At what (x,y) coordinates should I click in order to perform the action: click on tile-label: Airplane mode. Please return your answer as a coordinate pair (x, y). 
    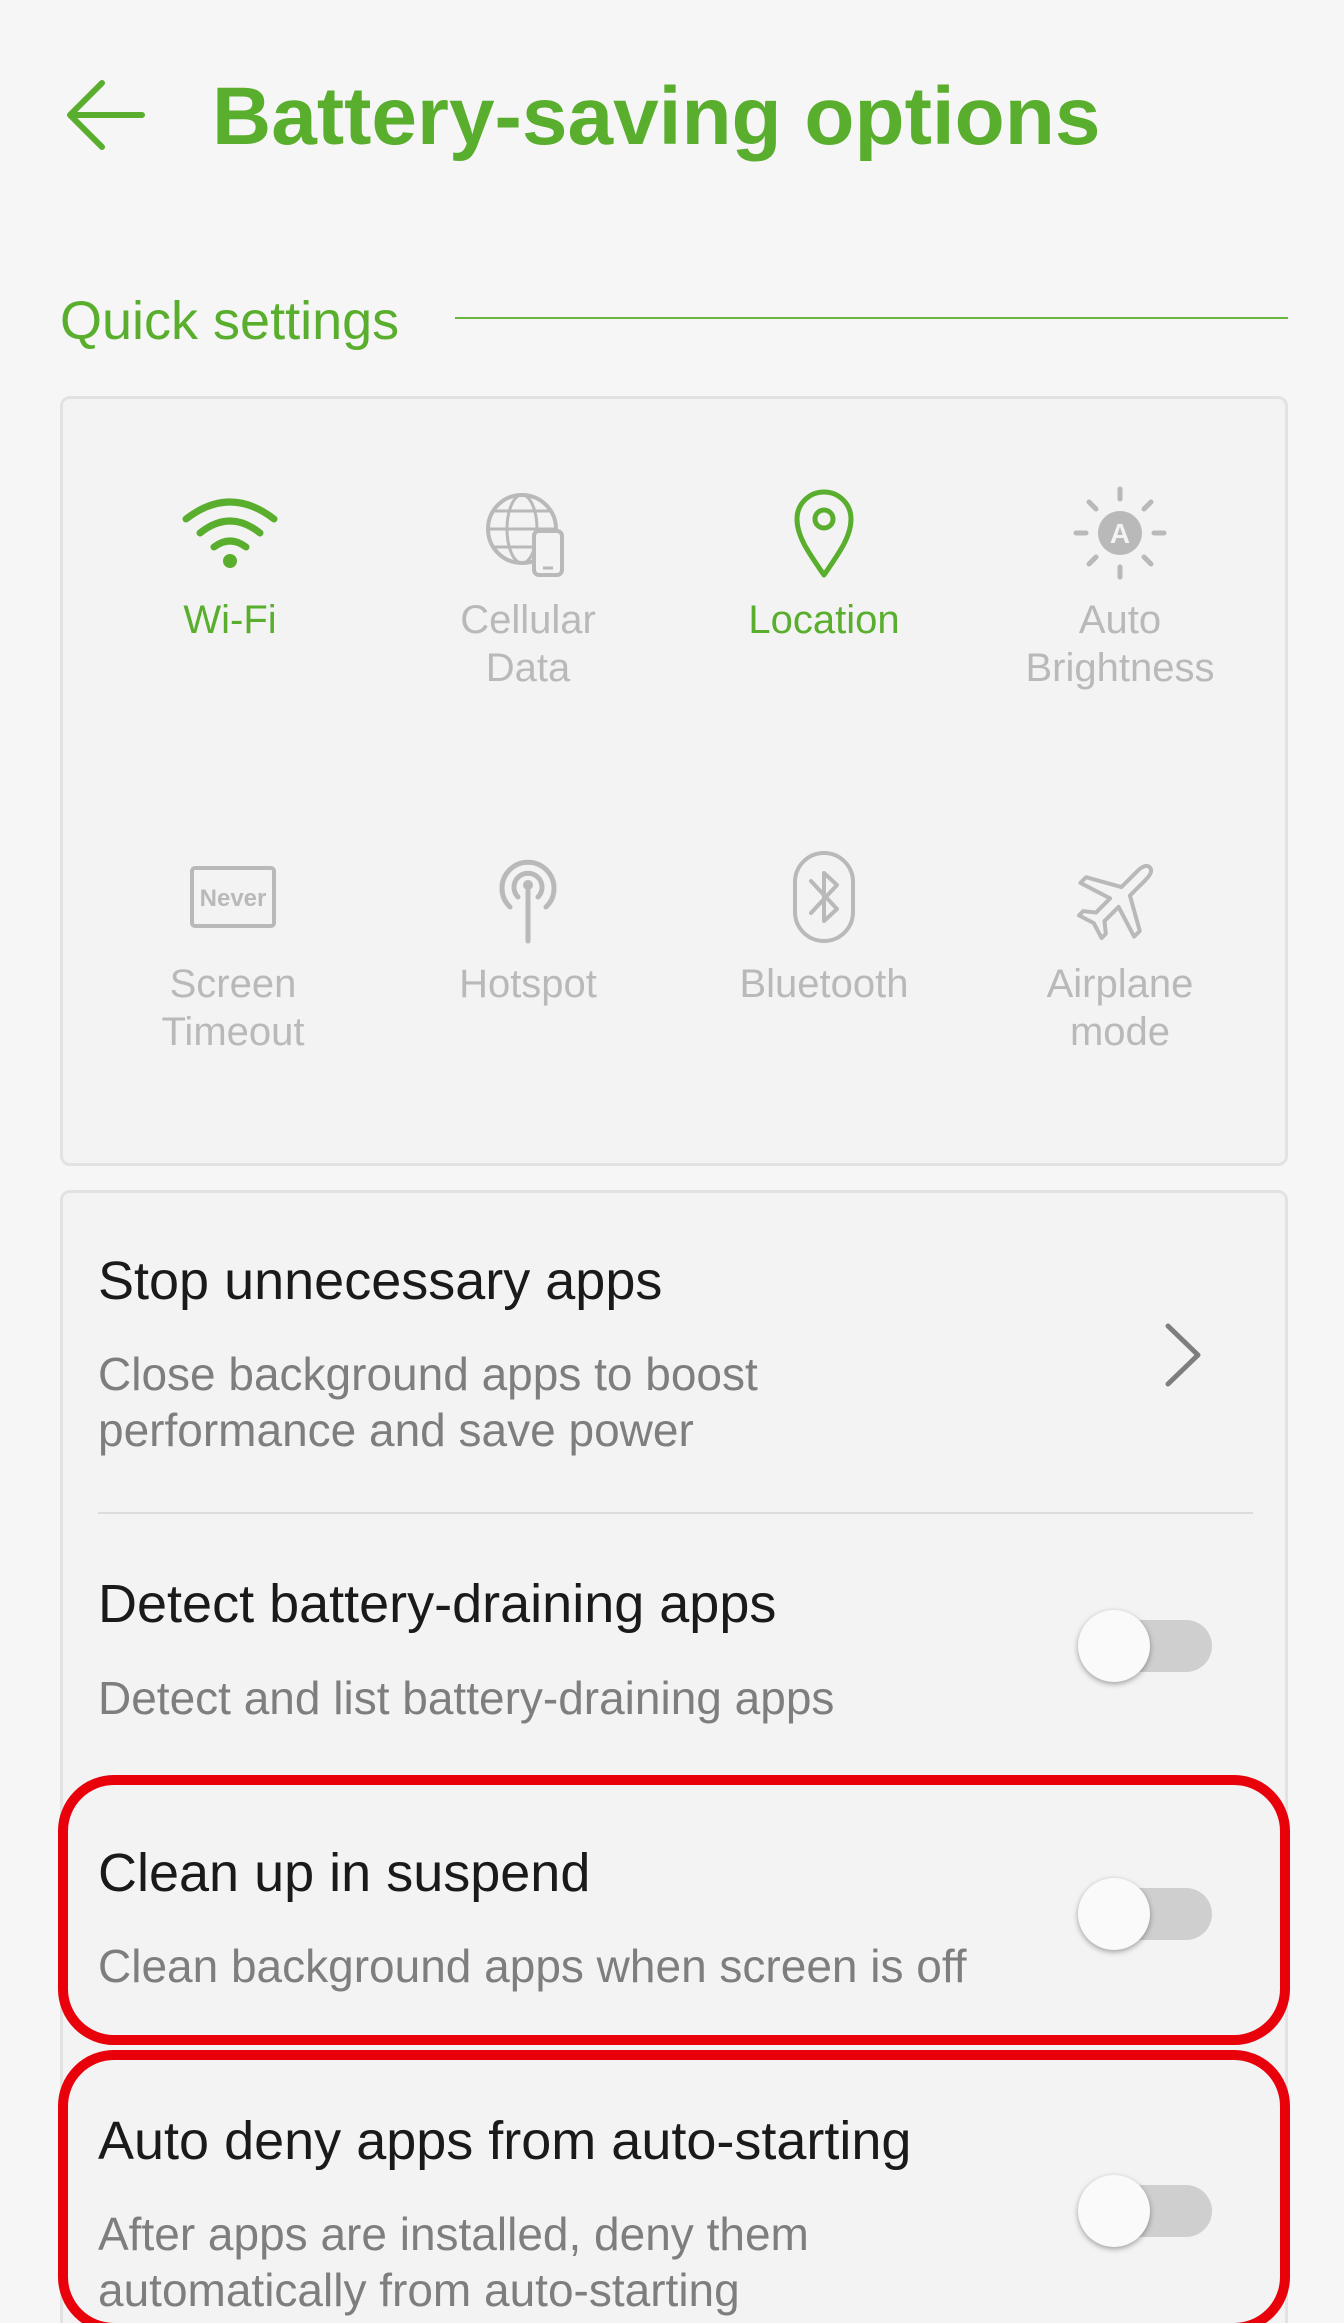
    Looking at the image, I should click on (1120, 1008).